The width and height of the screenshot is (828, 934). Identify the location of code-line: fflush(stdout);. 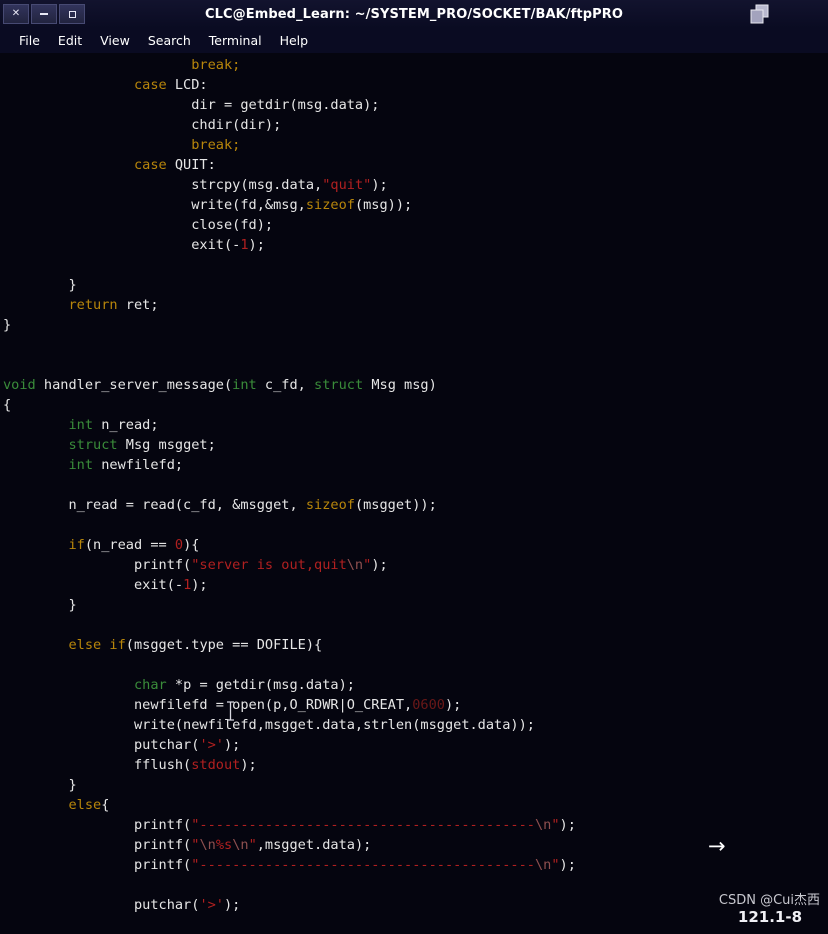
(195, 765).